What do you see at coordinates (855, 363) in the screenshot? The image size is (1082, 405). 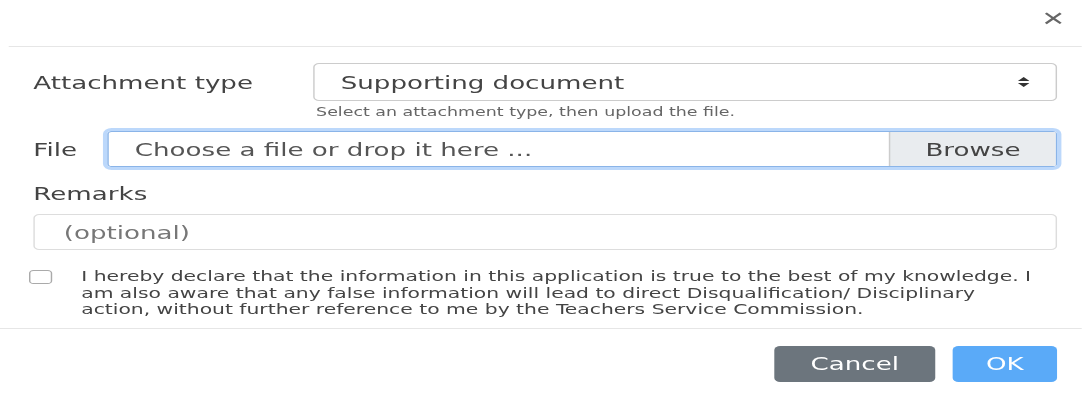 I see `cancel-button: Cancel` at bounding box center [855, 363].